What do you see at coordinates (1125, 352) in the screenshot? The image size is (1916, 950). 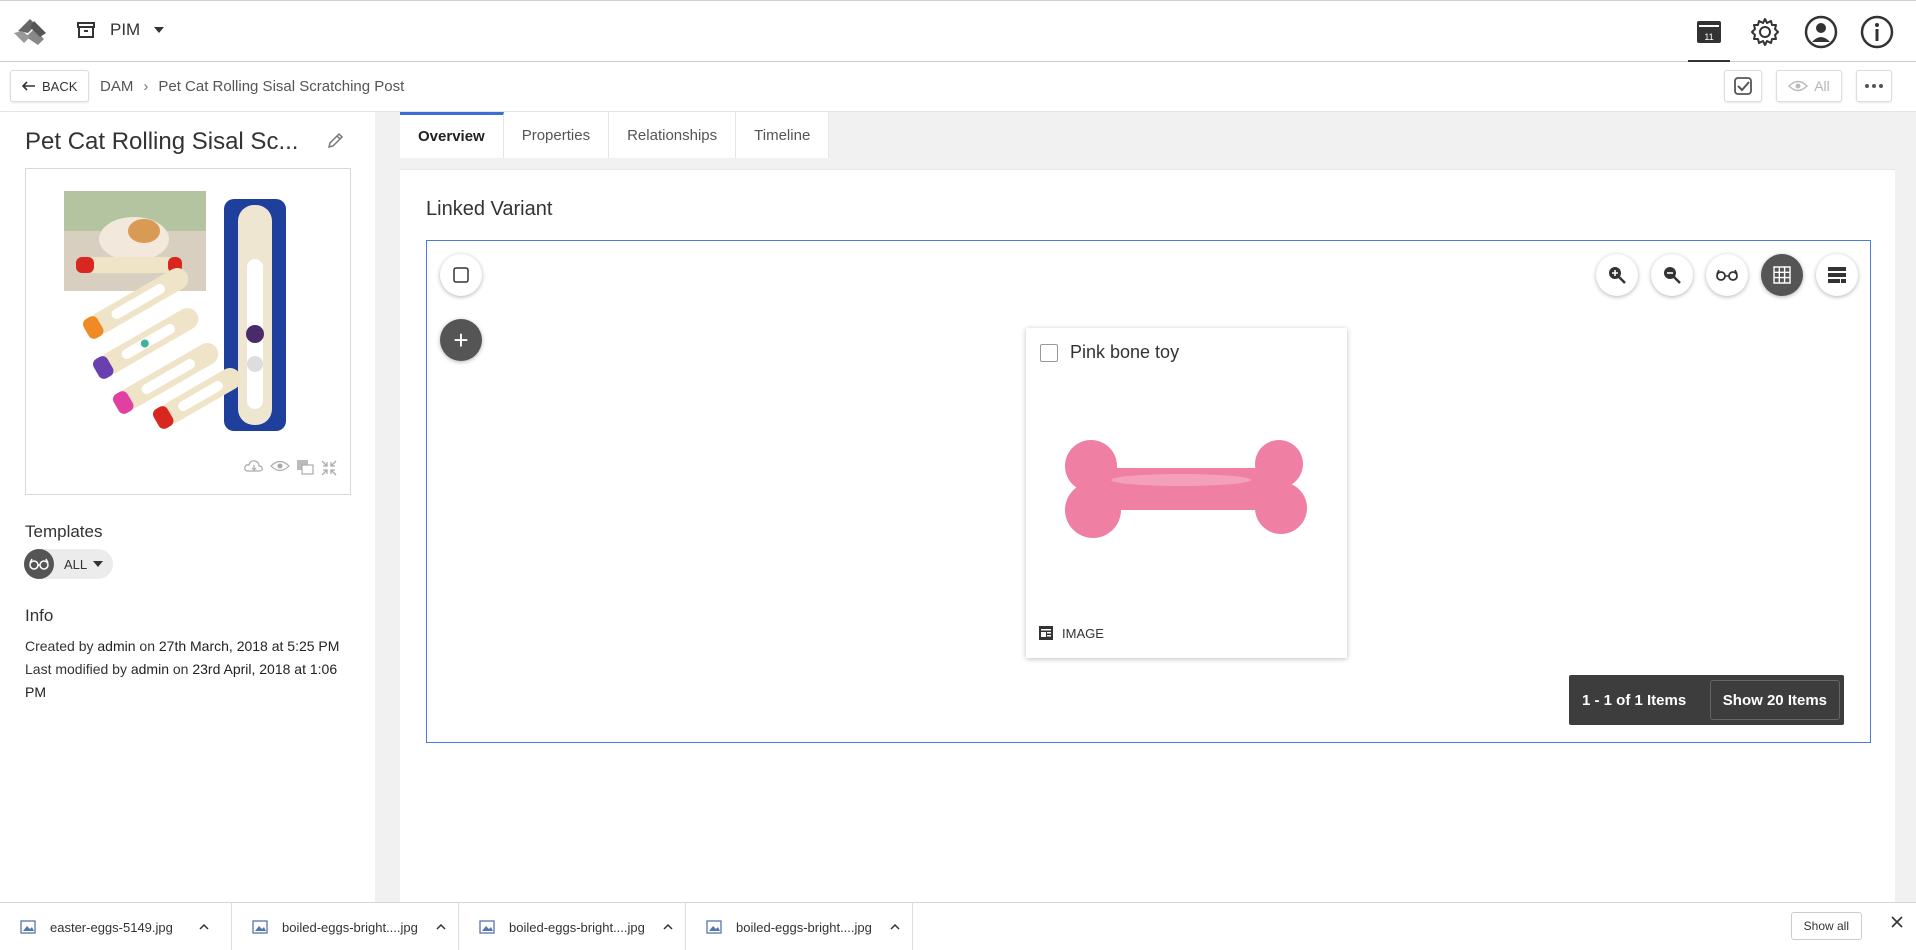 I see `card-title: Pink bone toy` at bounding box center [1125, 352].